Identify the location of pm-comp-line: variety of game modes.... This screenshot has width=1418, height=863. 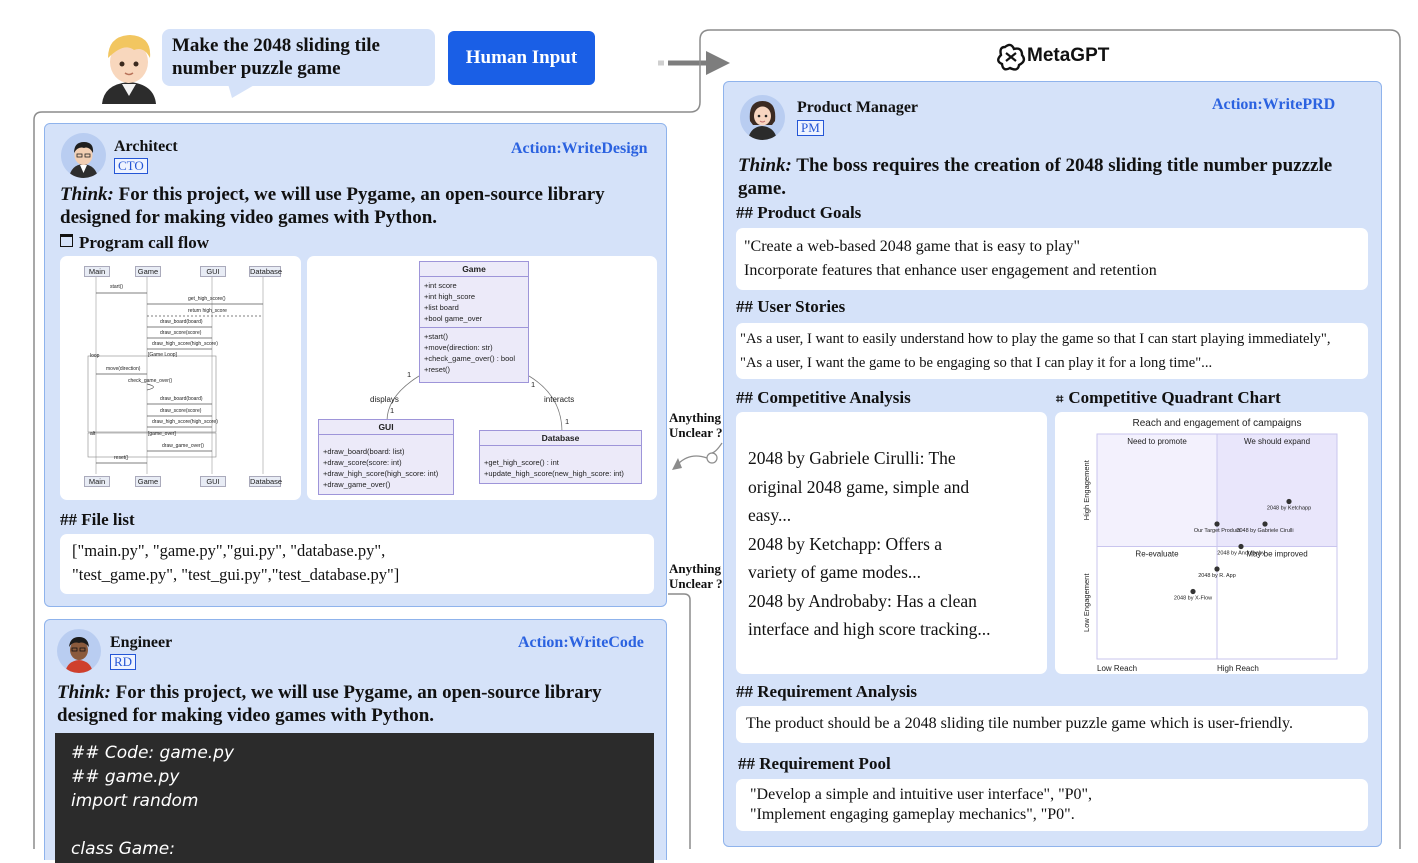
(835, 572).